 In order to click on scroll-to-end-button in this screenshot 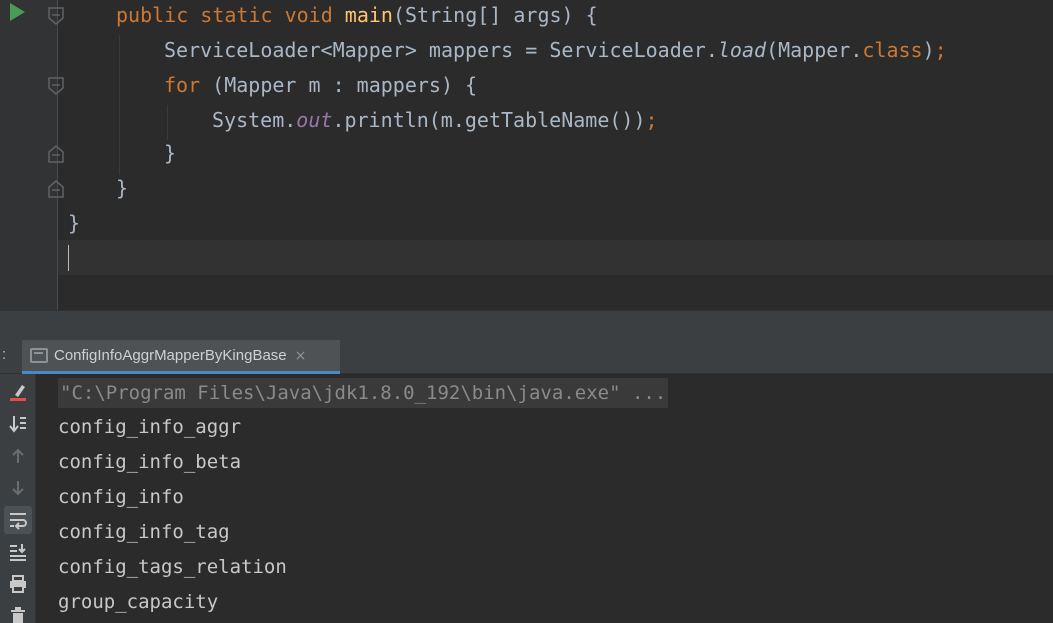, I will do `click(18, 424)`.